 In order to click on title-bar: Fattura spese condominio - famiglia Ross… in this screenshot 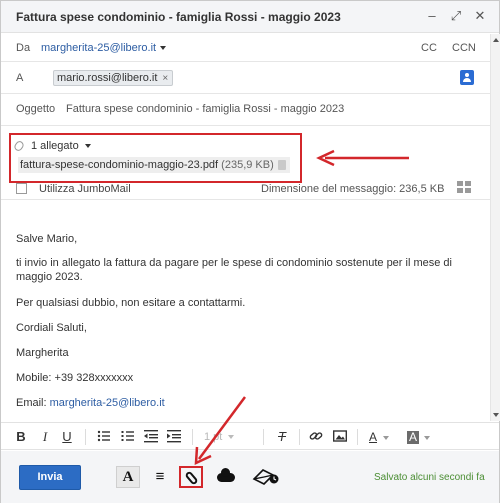, I will do `click(250, 17)`.